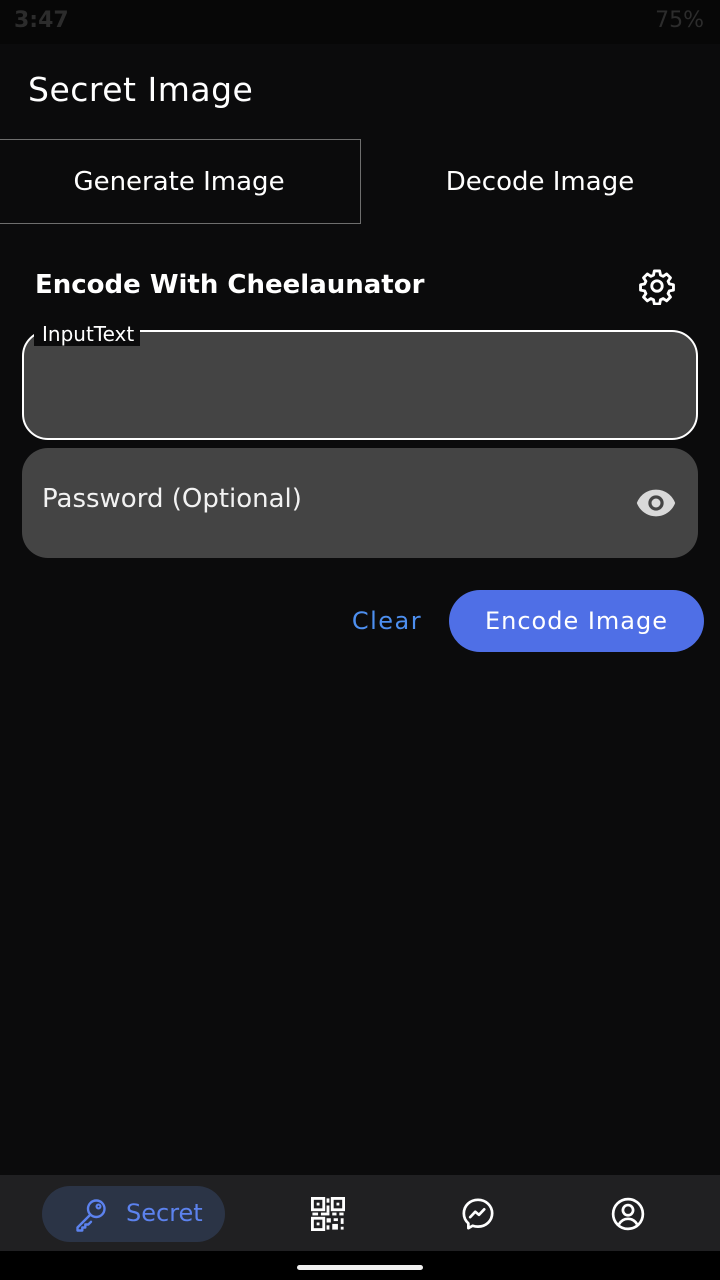  Describe the element at coordinates (360, 22) in the screenshot. I see `status-bar: 3:47 75%` at that location.